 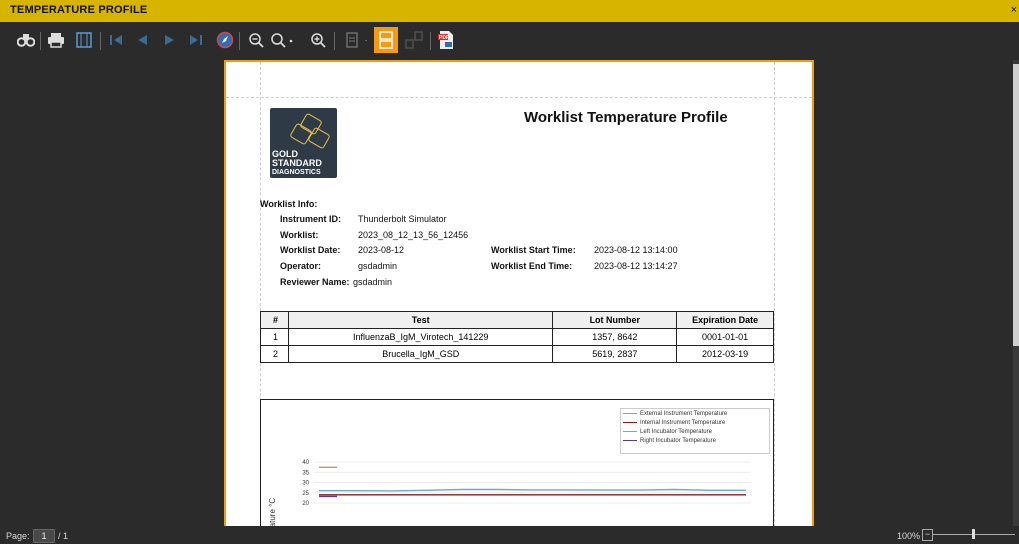 What do you see at coordinates (315, 282) in the screenshot?
I see `reviewer-label: Reviewer Name:` at bounding box center [315, 282].